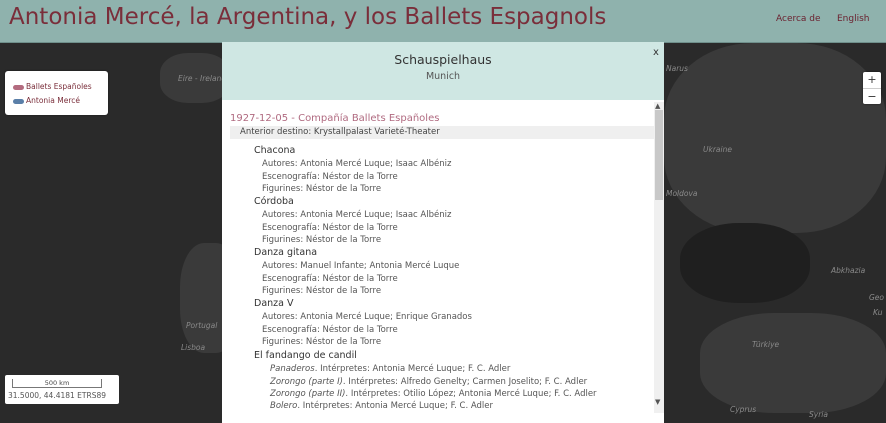 Image resolution: width=886 pixels, height=423 pixels. What do you see at coordinates (766, 344) in the screenshot?
I see `map-label: Türkiye` at bounding box center [766, 344].